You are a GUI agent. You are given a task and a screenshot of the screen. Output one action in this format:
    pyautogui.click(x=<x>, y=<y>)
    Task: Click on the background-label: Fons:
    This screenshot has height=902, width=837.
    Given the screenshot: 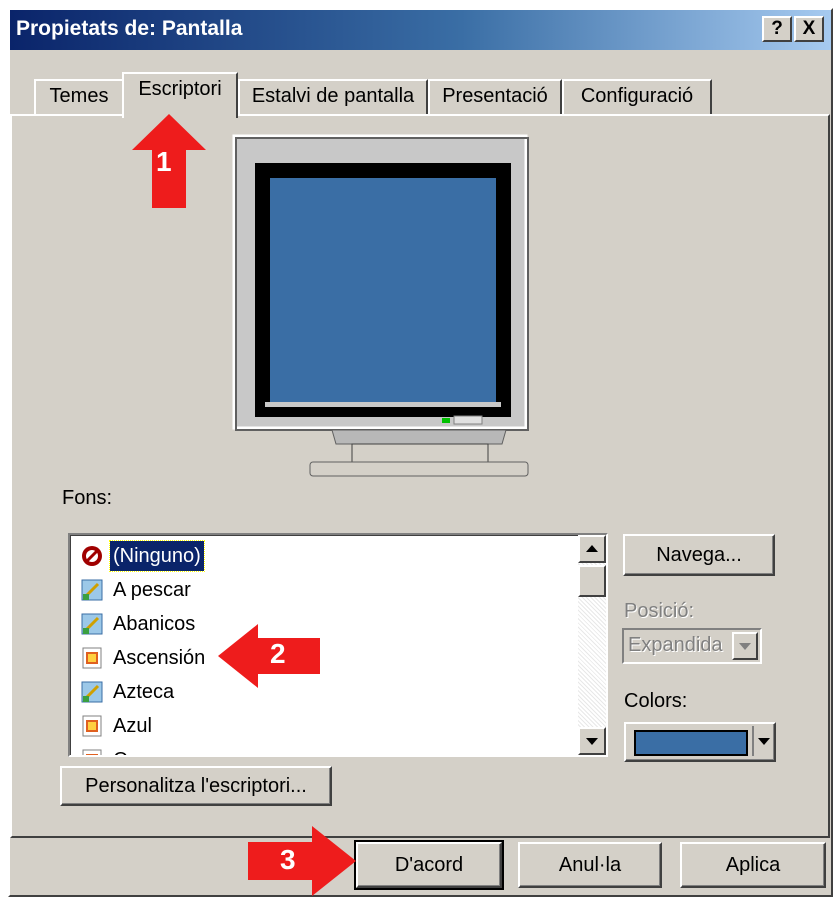 What is the action you would take?
    pyautogui.click(x=87, y=498)
    